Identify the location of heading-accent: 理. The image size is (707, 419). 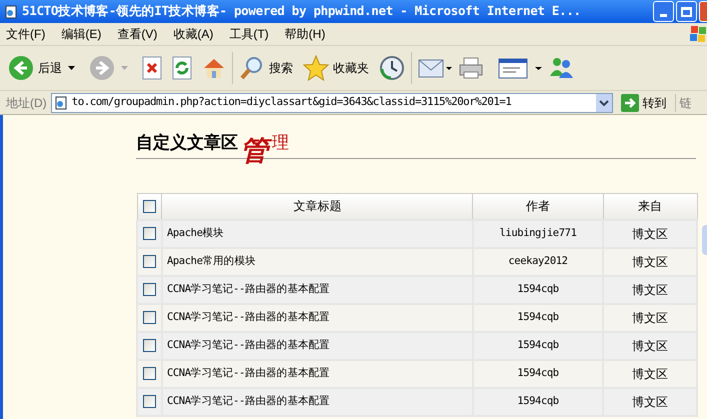
(280, 143).